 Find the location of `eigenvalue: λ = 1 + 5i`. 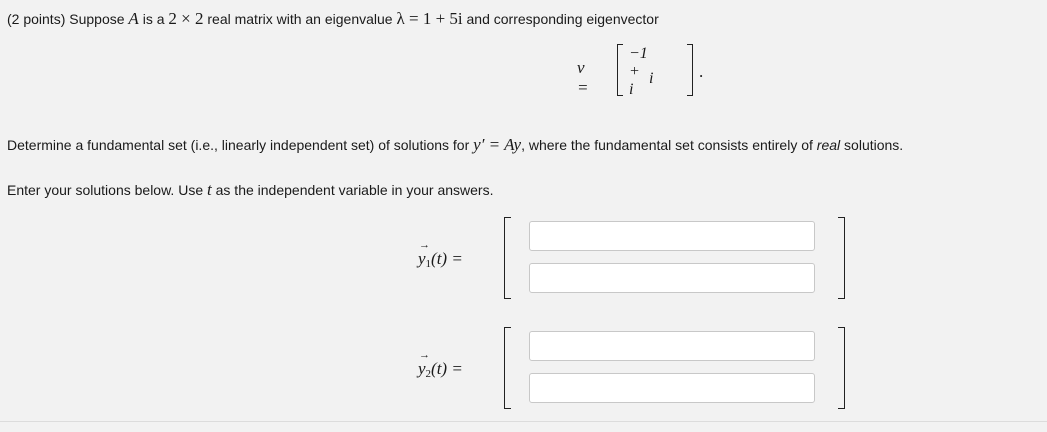

eigenvalue: λ = 1 + 5i is located at coordinates (429, 18).